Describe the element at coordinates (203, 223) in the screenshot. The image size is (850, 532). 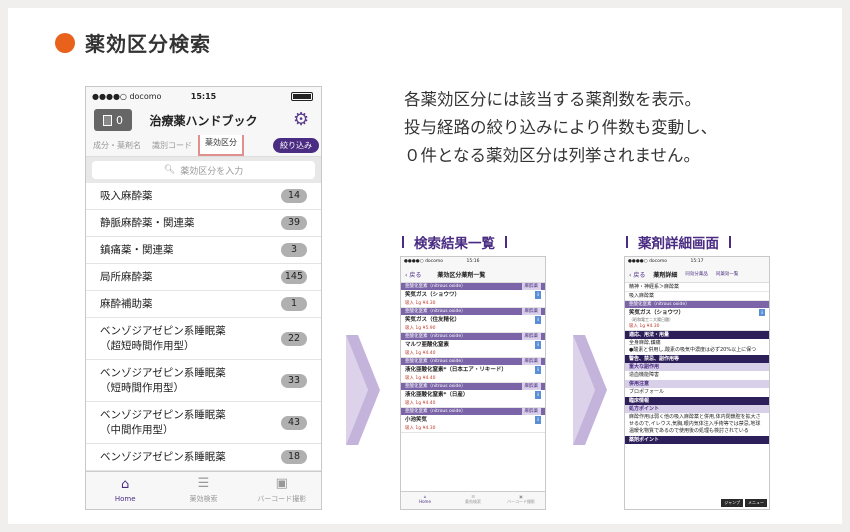
I see `category-row: 静脈麻酔薬・関連薬 39` at that location.